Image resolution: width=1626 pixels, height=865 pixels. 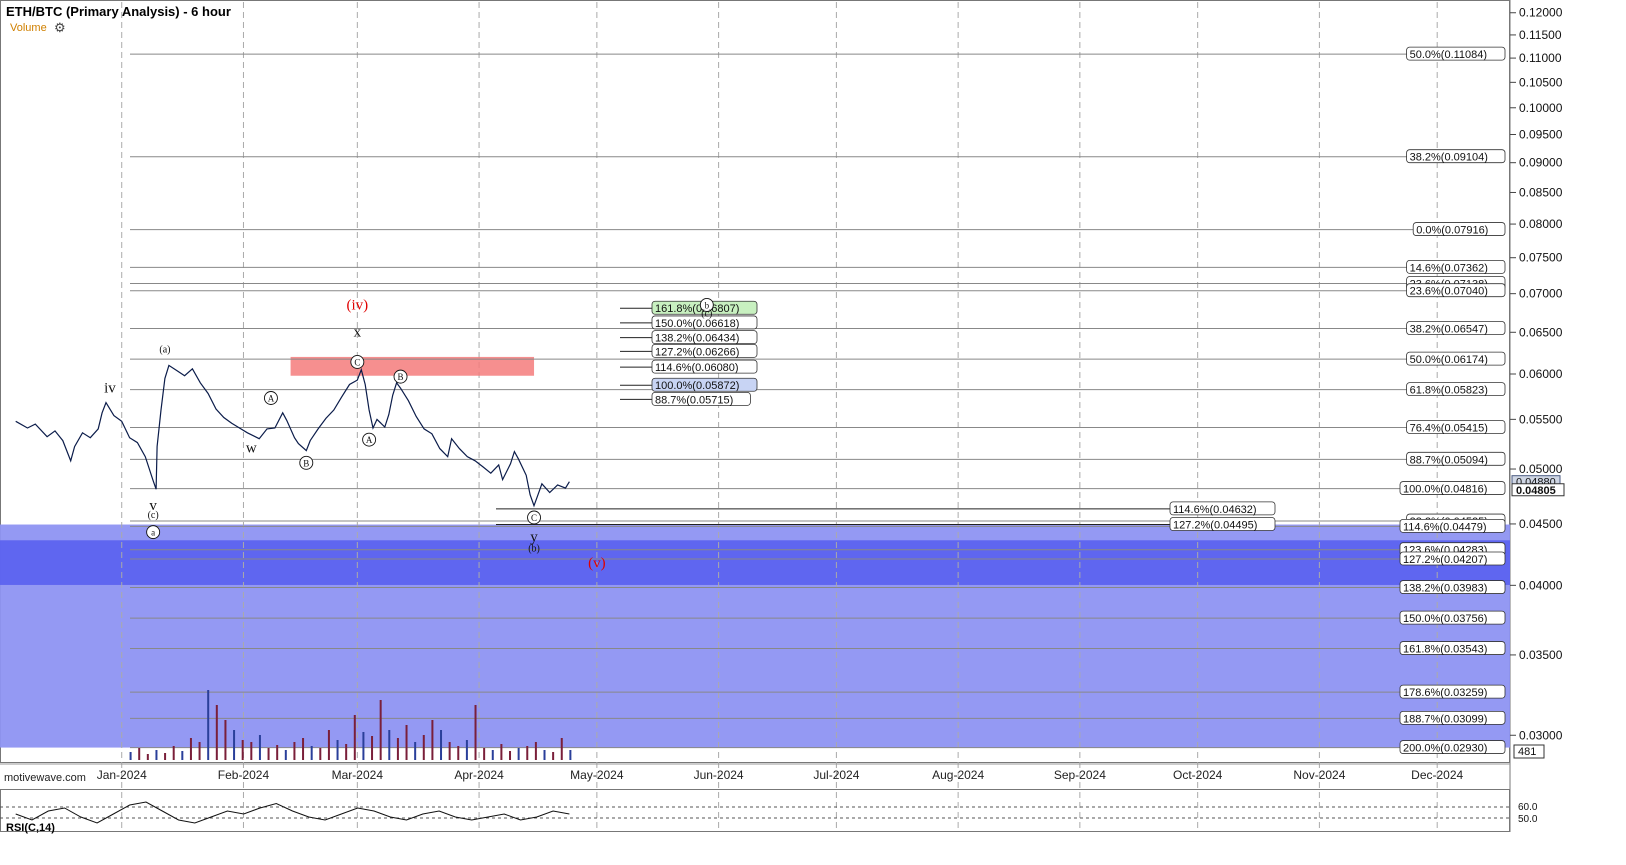 What do you see at coordinates (1449, 158) in the screenshot?
I see `fib-right-label: 38.2%(0.09104)` at bounding box center [1449, 158].